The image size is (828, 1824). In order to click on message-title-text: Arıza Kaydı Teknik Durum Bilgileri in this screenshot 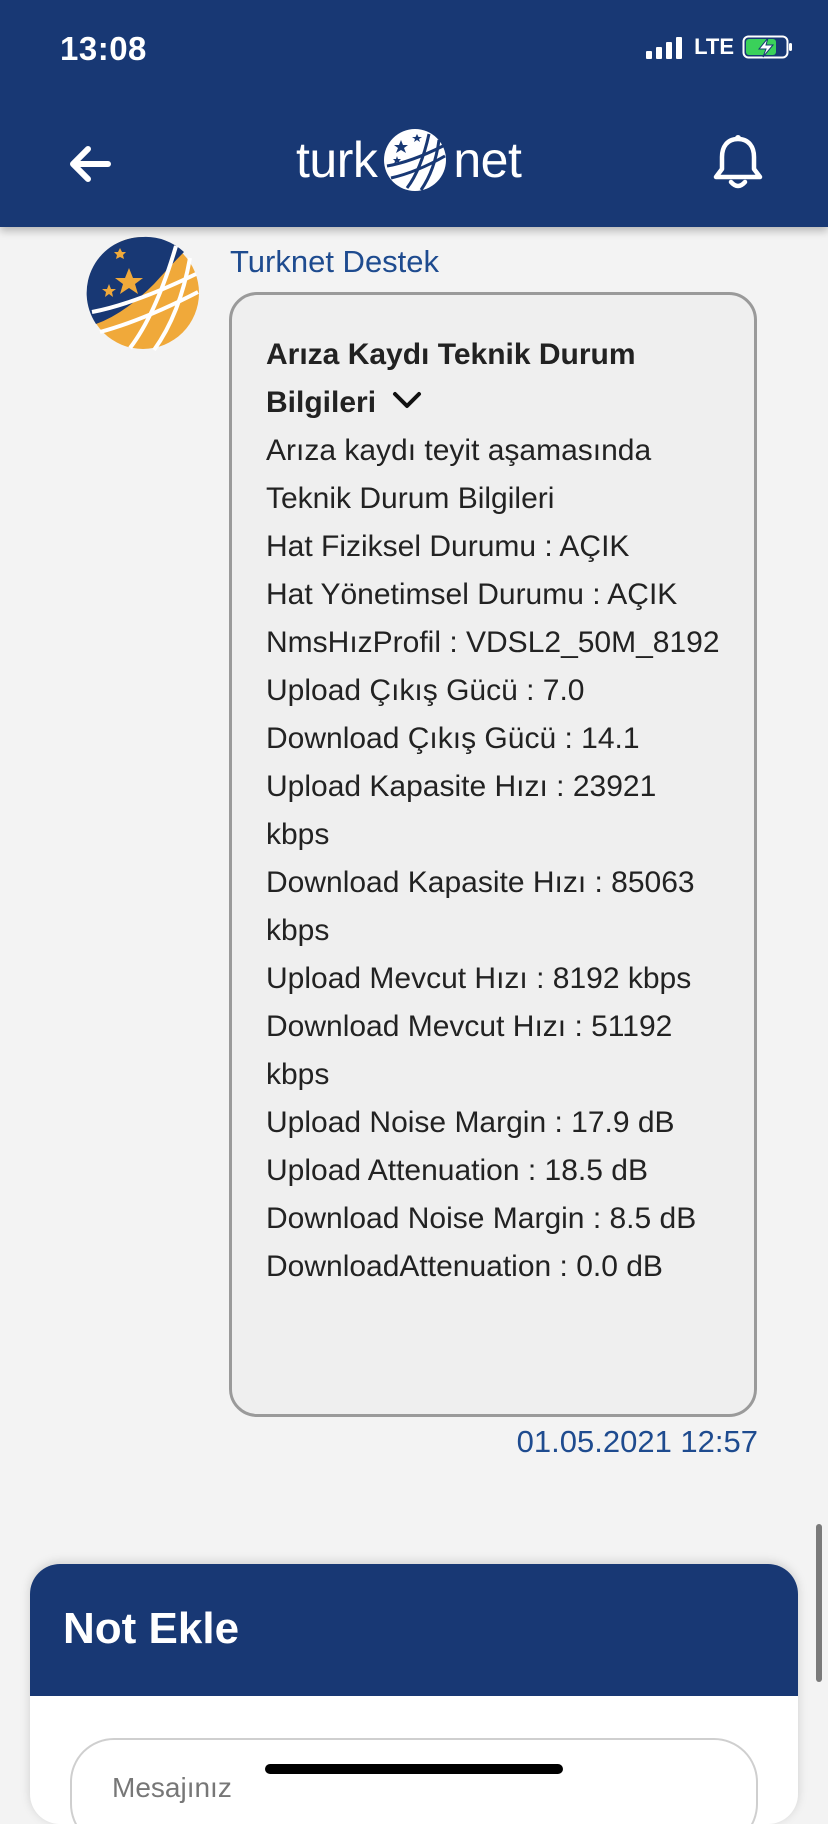, I will do `click(451, 378)`.